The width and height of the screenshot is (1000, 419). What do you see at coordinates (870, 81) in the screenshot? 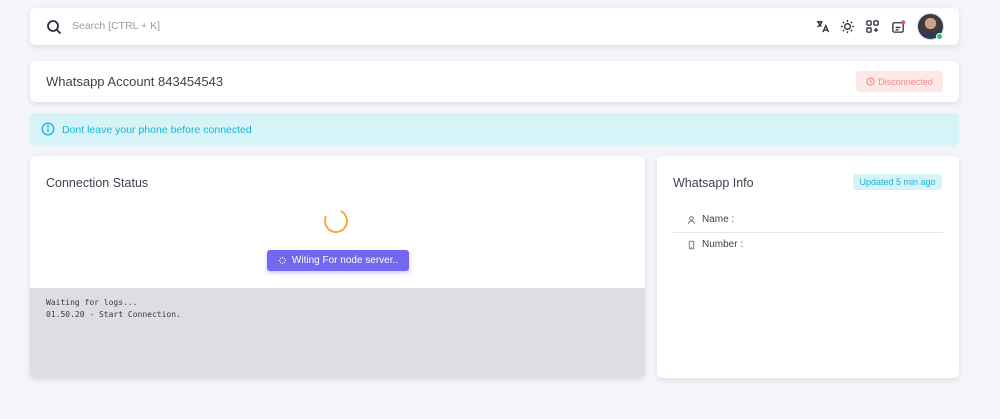
I see `clock-icon` at bounding box center [870, 81].